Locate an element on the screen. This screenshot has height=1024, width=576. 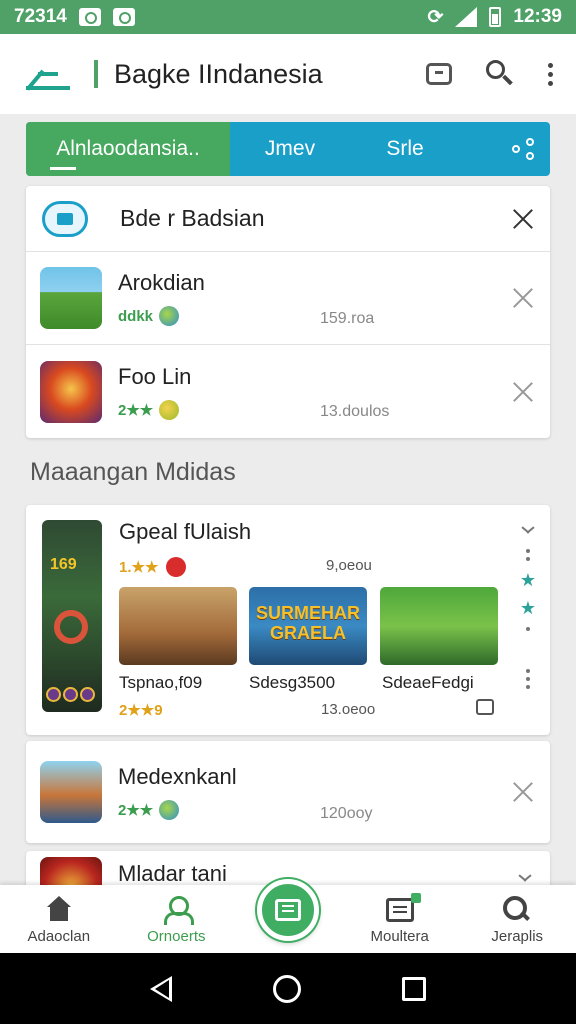
app-name: Foo Lin is located at coordinates (155, 376).